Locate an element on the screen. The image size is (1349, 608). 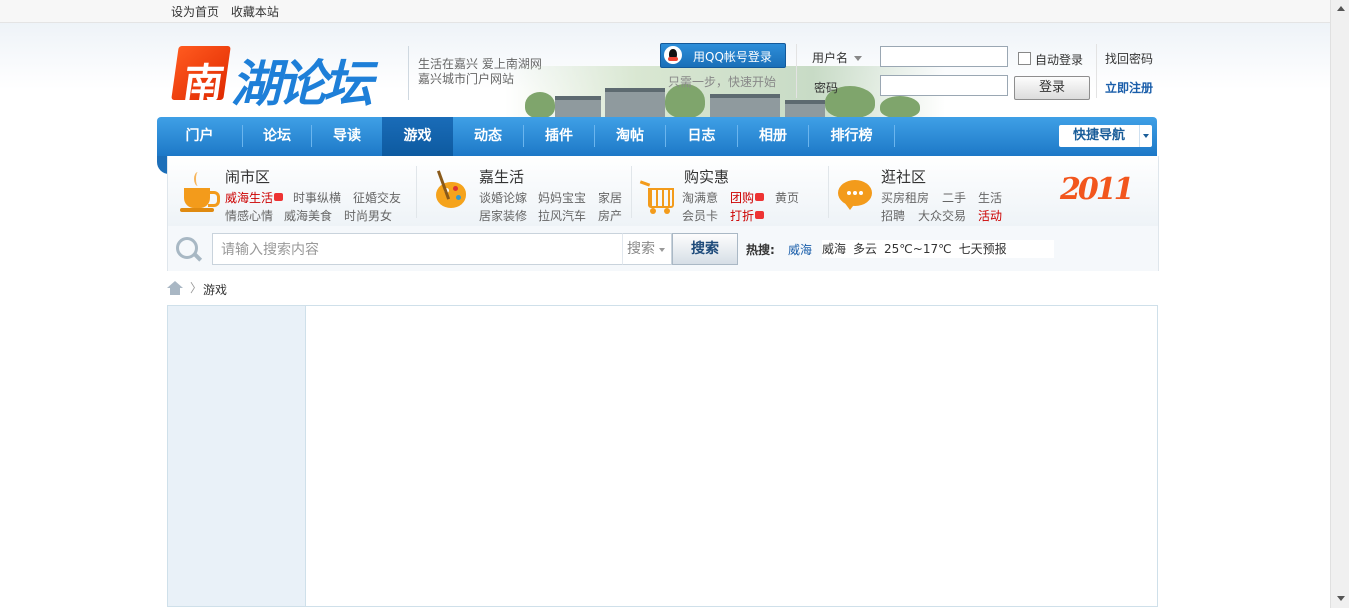
nav-item-games: 游戏 is located at coordinates (417, 136).